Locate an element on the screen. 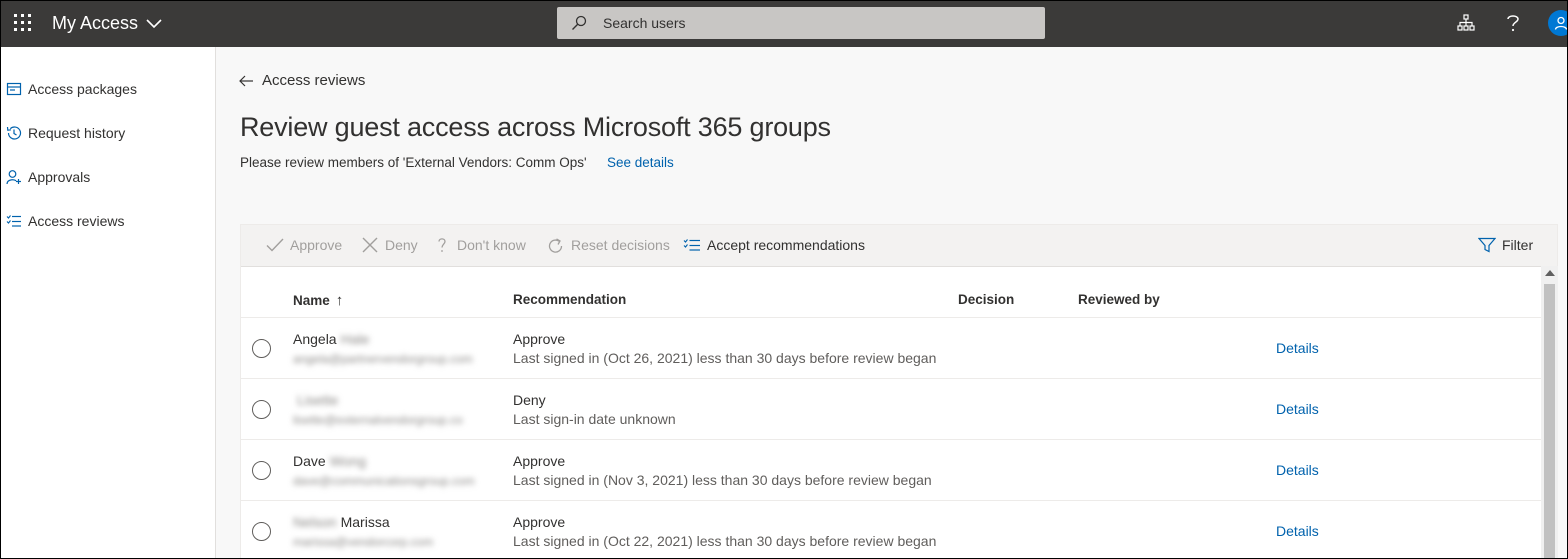 This screenshot has width=1568, height=559. user-avatar is located at coordinates (1558, 23).